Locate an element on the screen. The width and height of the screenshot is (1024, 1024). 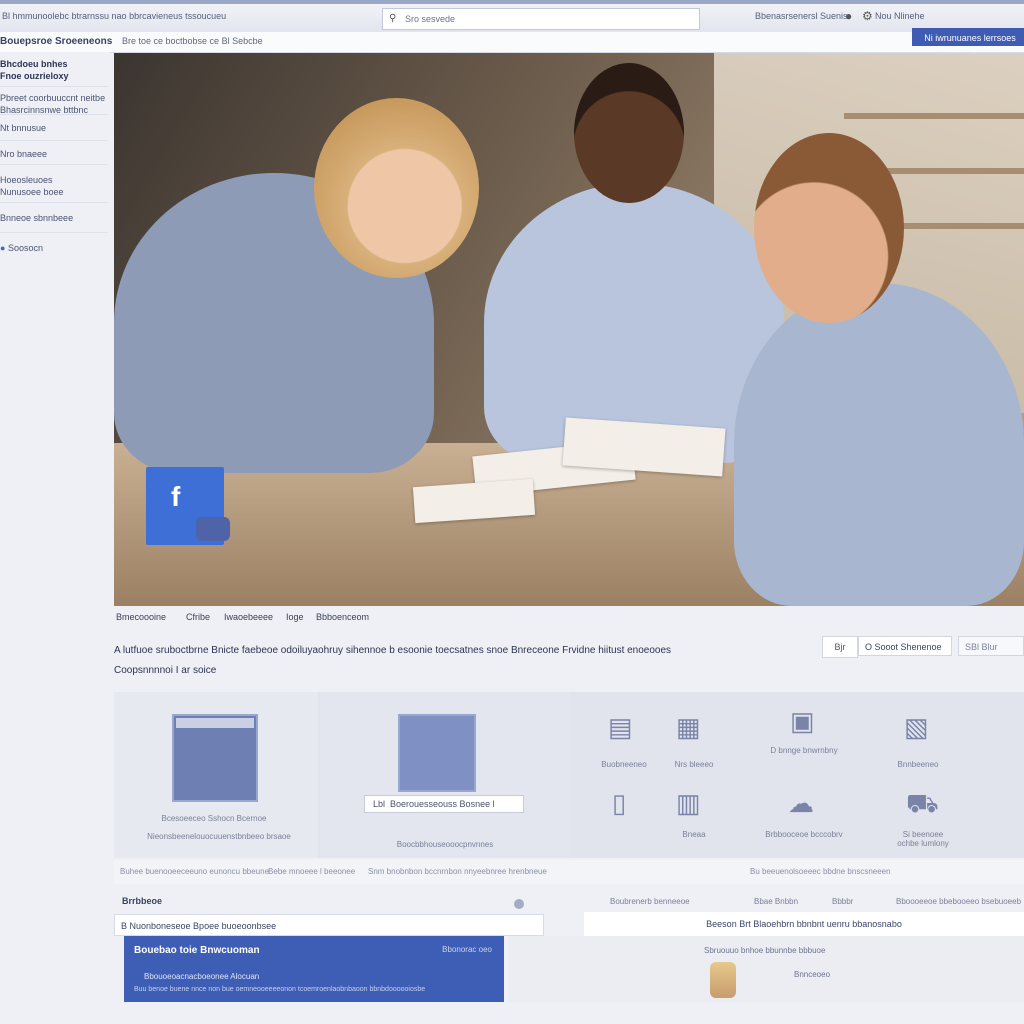
window-icon: ▣ is located at coordinates (802, 721).